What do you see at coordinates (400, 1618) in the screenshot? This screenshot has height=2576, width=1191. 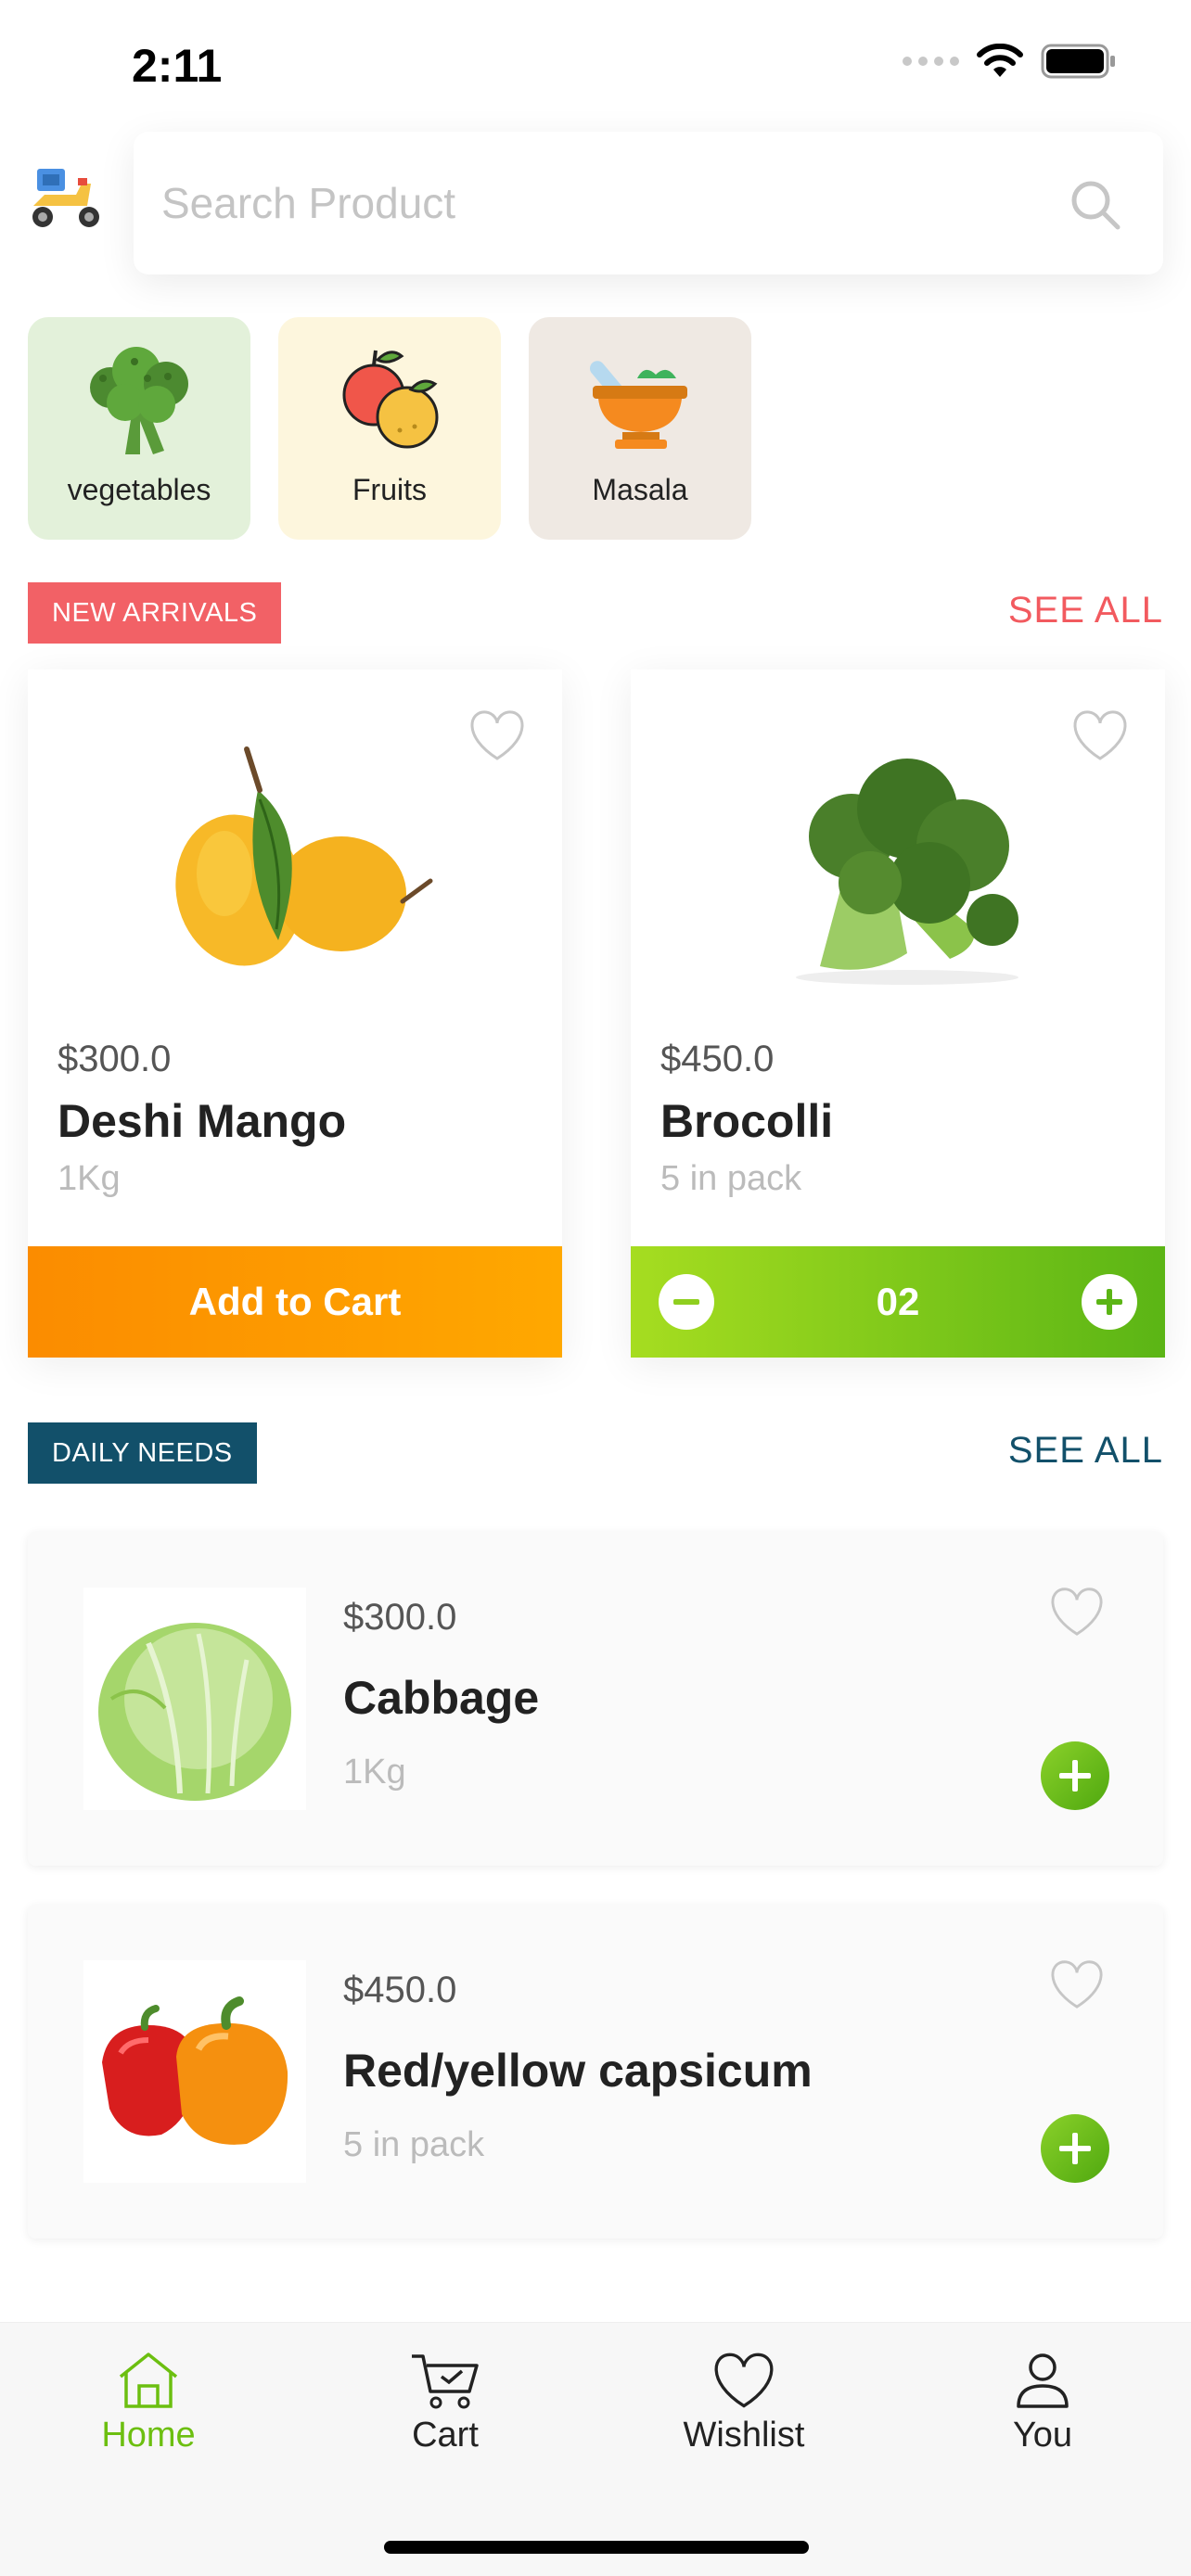 I see `item-price: $300.0` at bounding box center [400, 1618].